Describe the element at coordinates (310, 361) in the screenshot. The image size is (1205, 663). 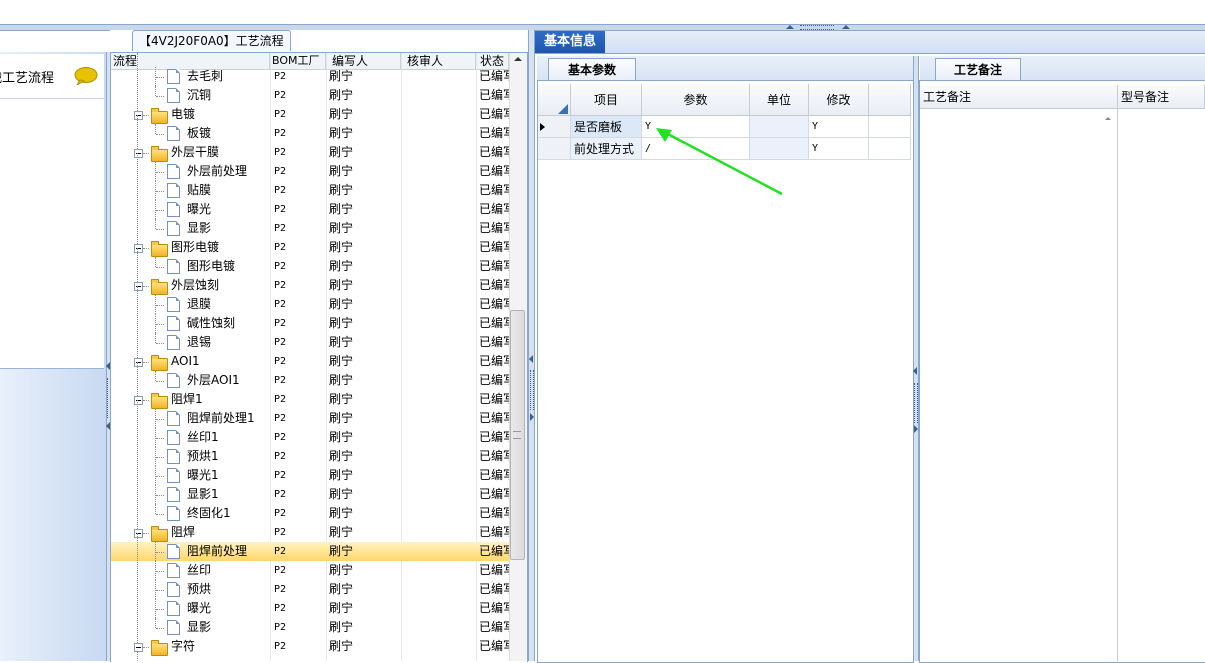
I see `tree-row: AOI1 P2 刷宁 已编写` at that location.